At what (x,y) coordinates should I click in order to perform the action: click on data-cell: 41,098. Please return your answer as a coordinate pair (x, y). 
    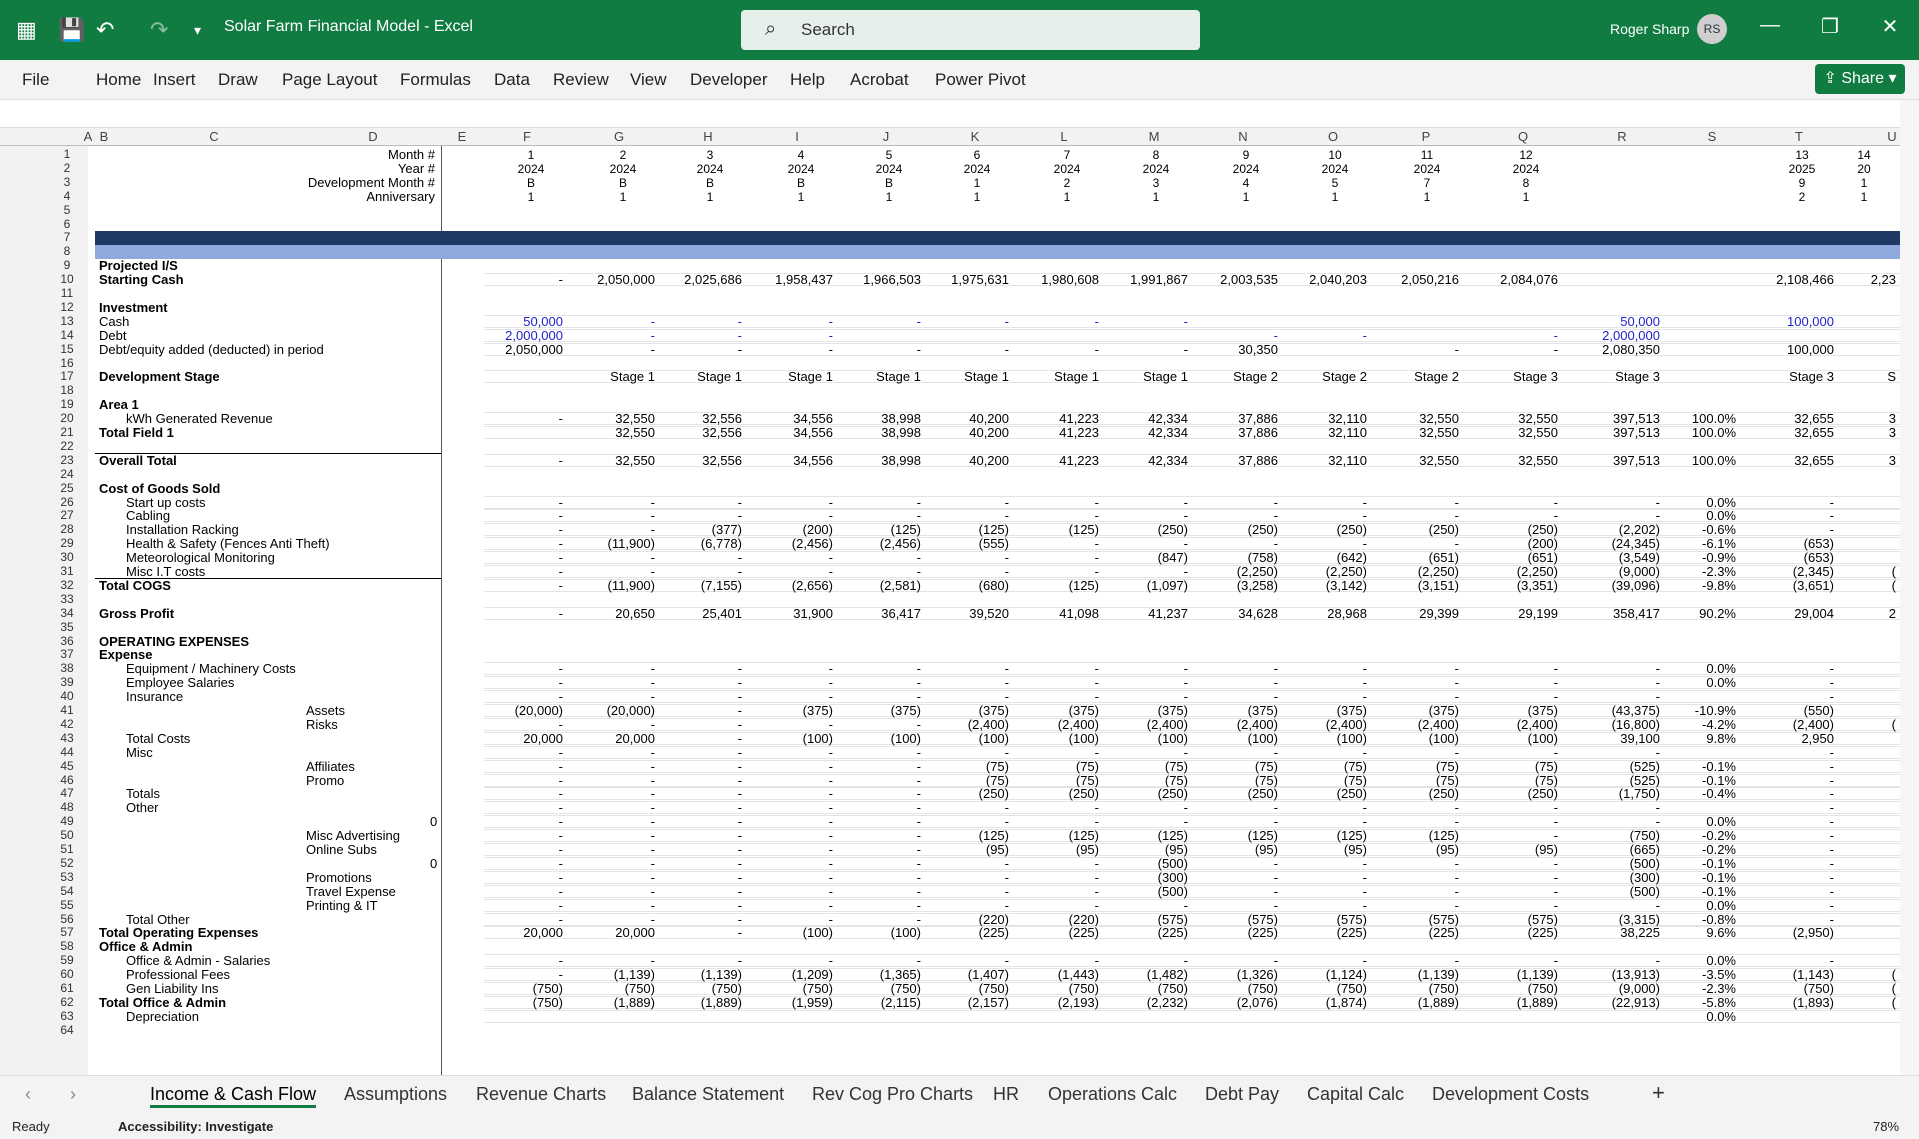
    Looking at the image, I should click on (1057, 613).